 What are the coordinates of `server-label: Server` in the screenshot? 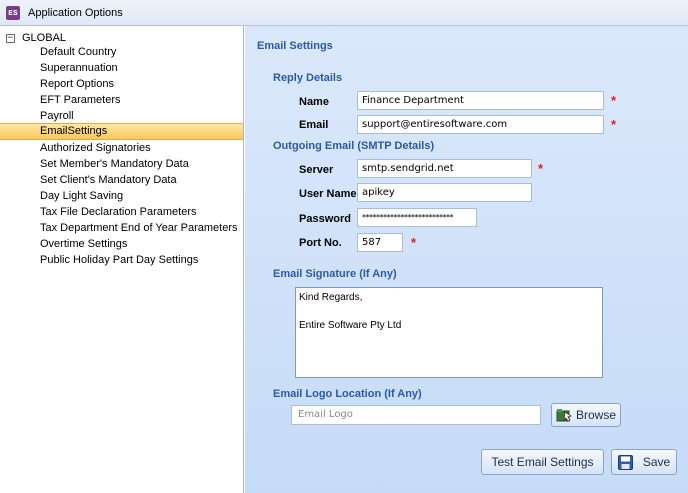 It's located at (316, 170).